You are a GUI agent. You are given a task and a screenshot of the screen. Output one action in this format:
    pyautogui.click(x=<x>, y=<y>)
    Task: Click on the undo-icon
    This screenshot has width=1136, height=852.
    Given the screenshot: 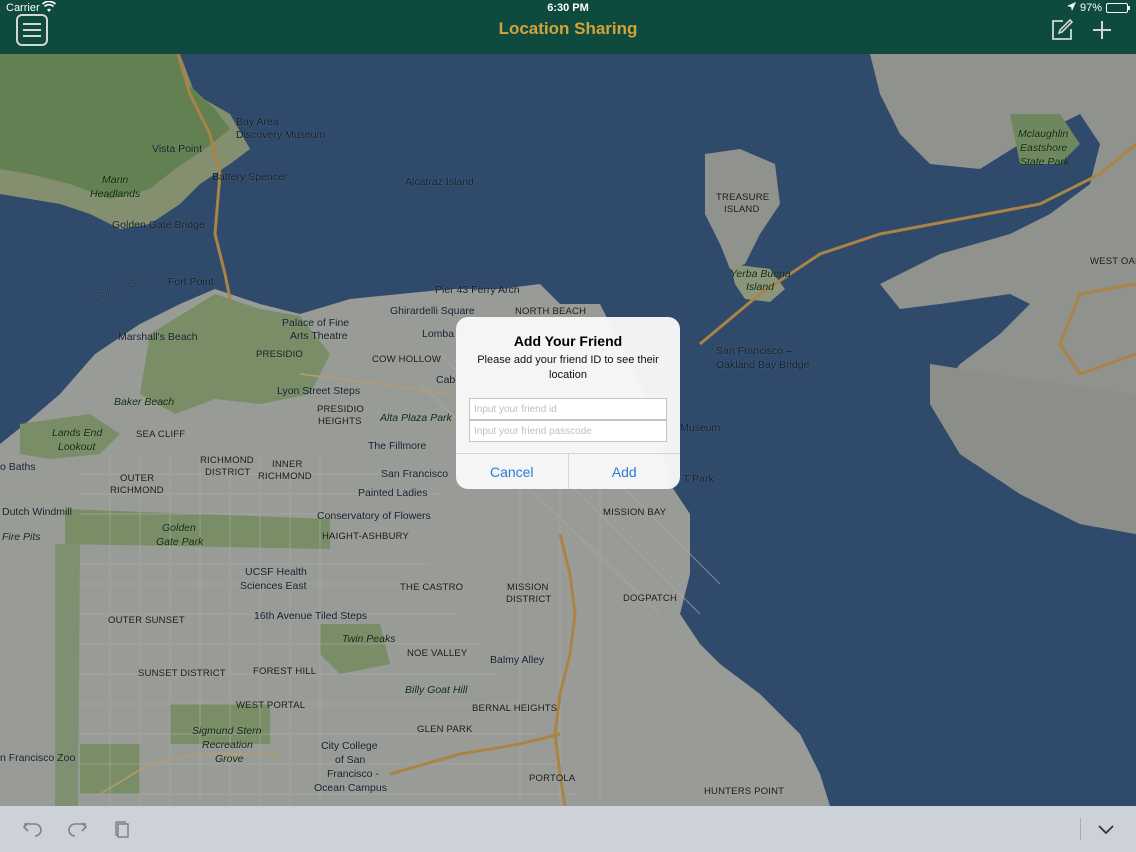 What is the action you would take?
    pyautogui.click(x=32, y=829)
    